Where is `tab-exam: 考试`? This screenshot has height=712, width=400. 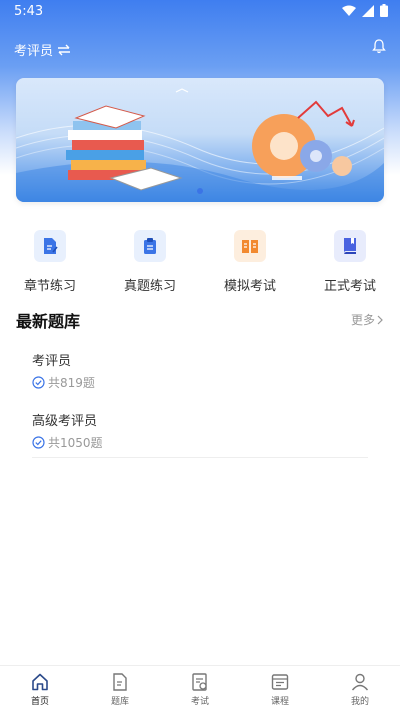 tab-exam: 考试 is located at coordinates (200, 689).